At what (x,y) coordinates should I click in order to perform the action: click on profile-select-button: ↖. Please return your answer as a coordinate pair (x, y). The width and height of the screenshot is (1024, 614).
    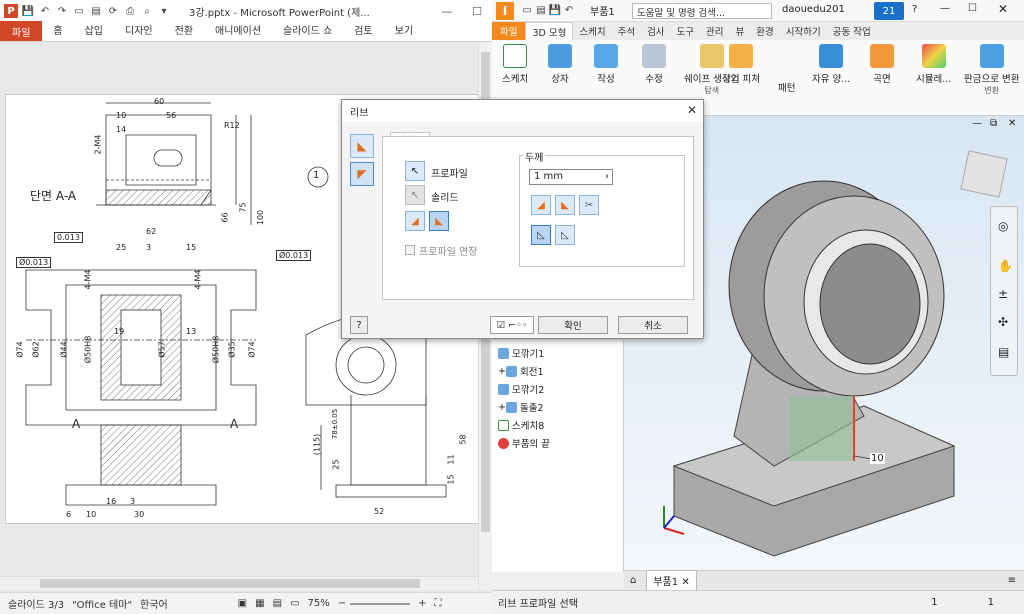
    Looking at the image, I should click on (415, 171).